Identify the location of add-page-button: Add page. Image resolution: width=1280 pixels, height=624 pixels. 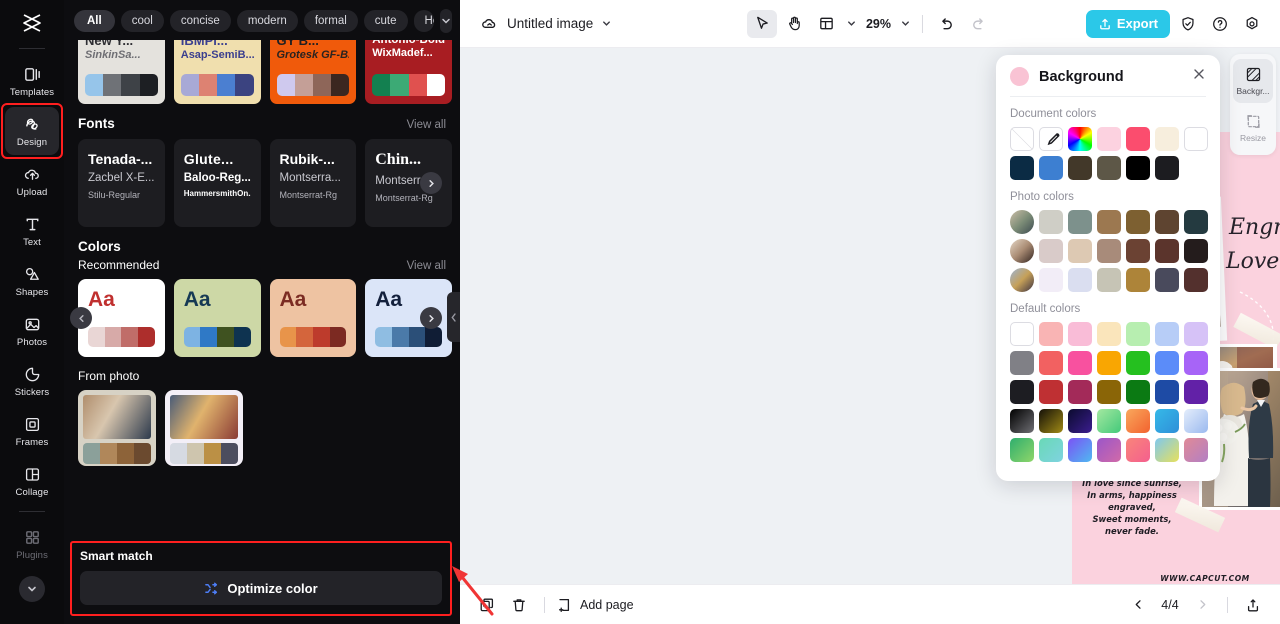
(595, 605).